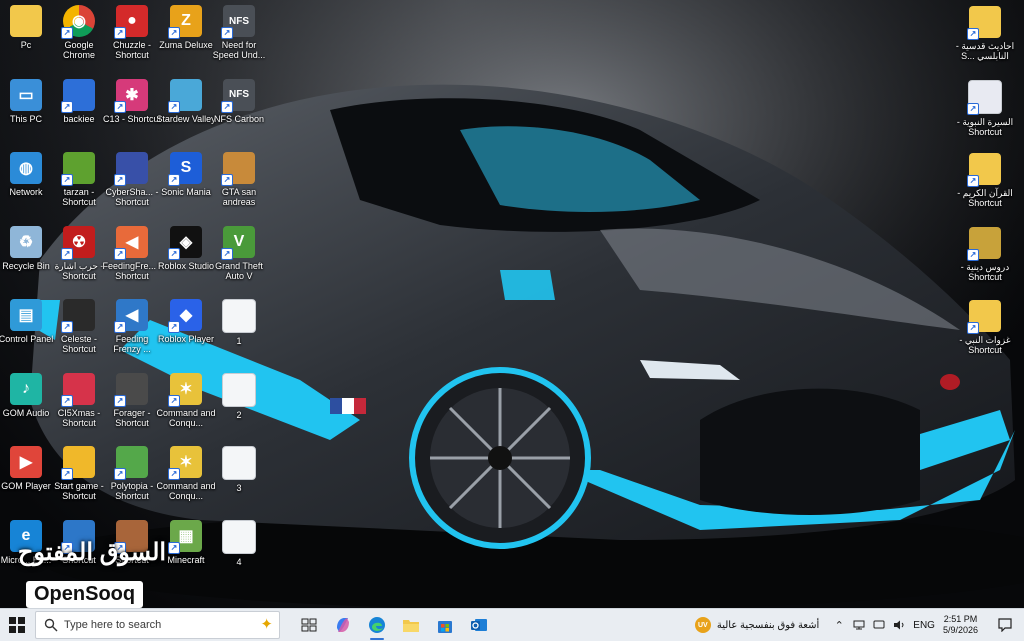 This screenshot has height=641, width=1024. What do you see at coordinates (239, 118) in the screenshot?
I see `icon-label: NFS Carbon` at bounding box center [239, 118].